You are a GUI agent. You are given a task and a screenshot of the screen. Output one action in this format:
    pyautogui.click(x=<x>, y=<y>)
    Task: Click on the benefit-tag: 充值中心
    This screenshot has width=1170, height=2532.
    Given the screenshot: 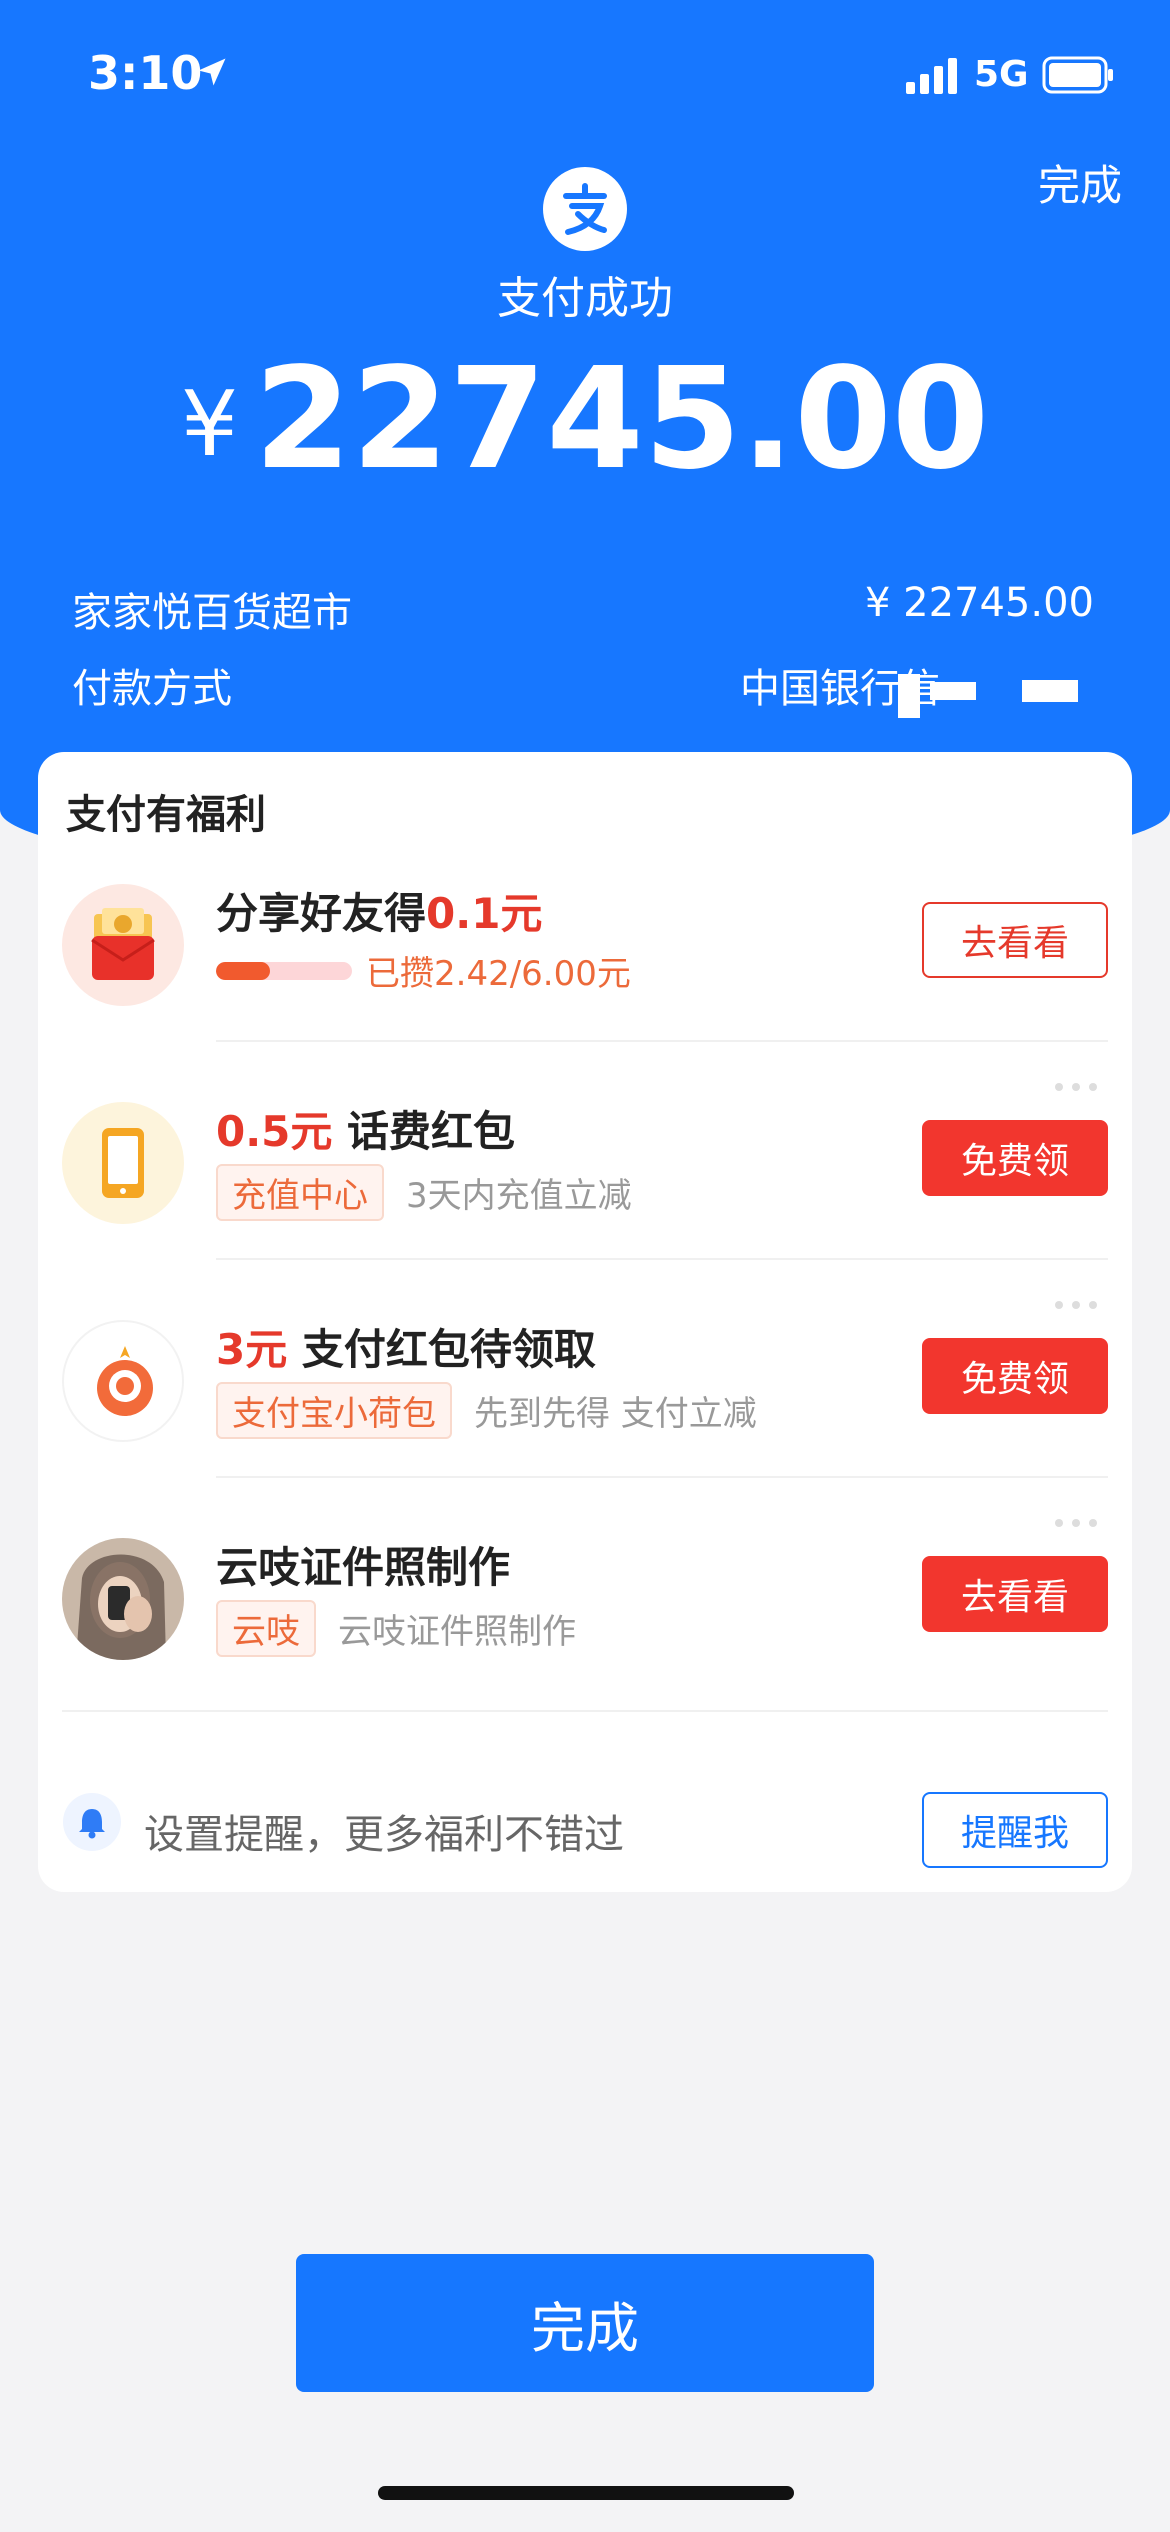 What is the action you would take?
    pyautogui.click(x=300, y=1192)
    